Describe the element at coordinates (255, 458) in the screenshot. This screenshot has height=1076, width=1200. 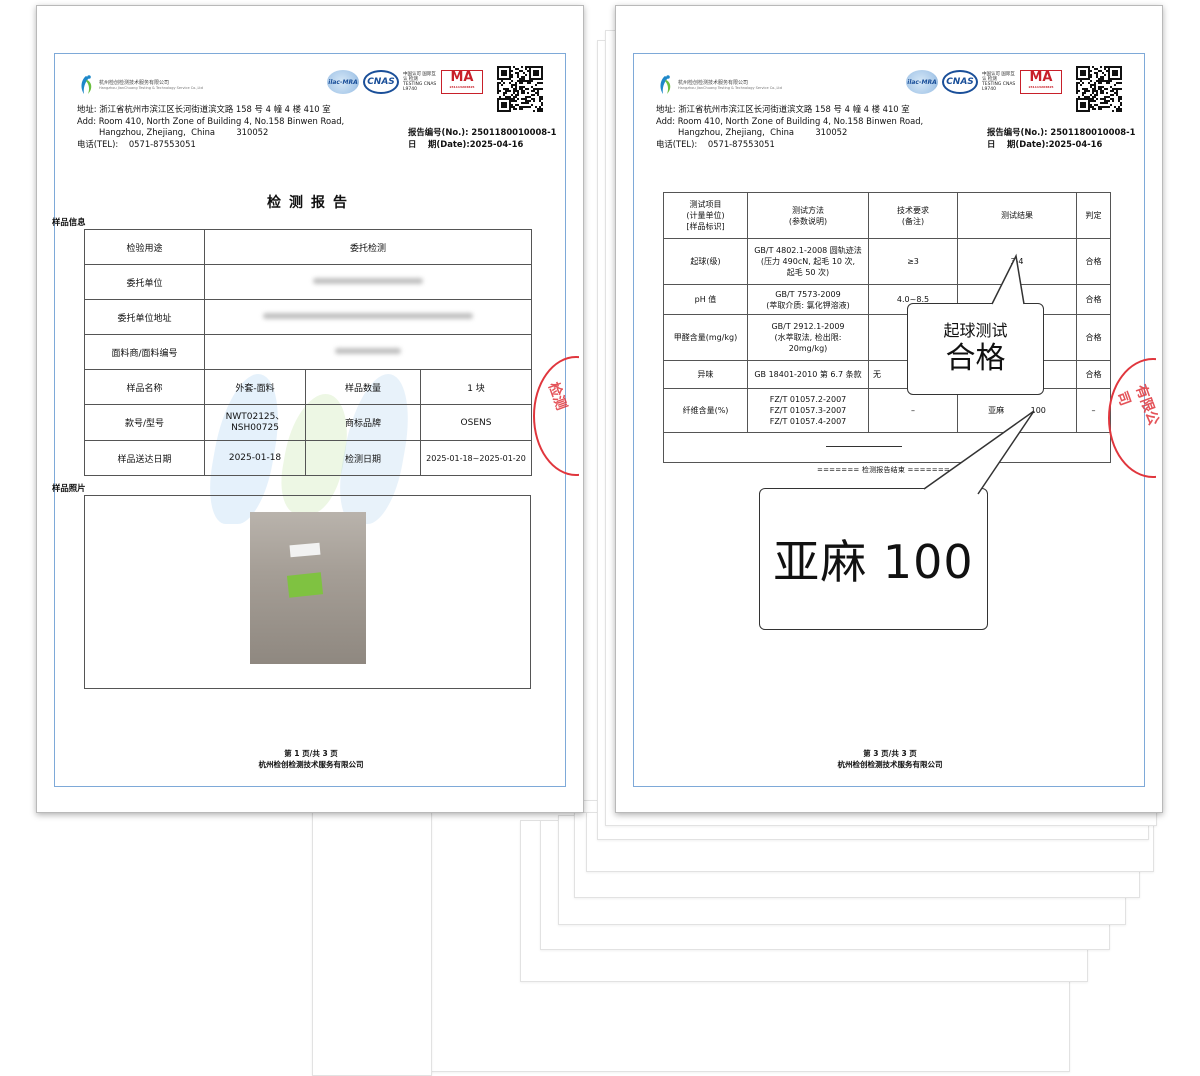
I see `cell-value: 2025-01-18` at that location.